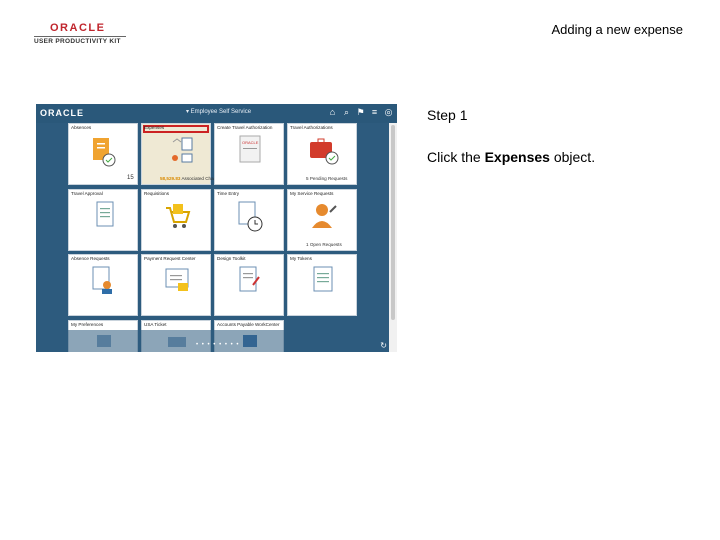 The width and height of the screenshot is (720, 540). What do you see at coordinates (322, 219) in the screenshot?
I see `tile-my-service-requests: My Service Requests 1 Open Requests` at bounding box center [322, 219].